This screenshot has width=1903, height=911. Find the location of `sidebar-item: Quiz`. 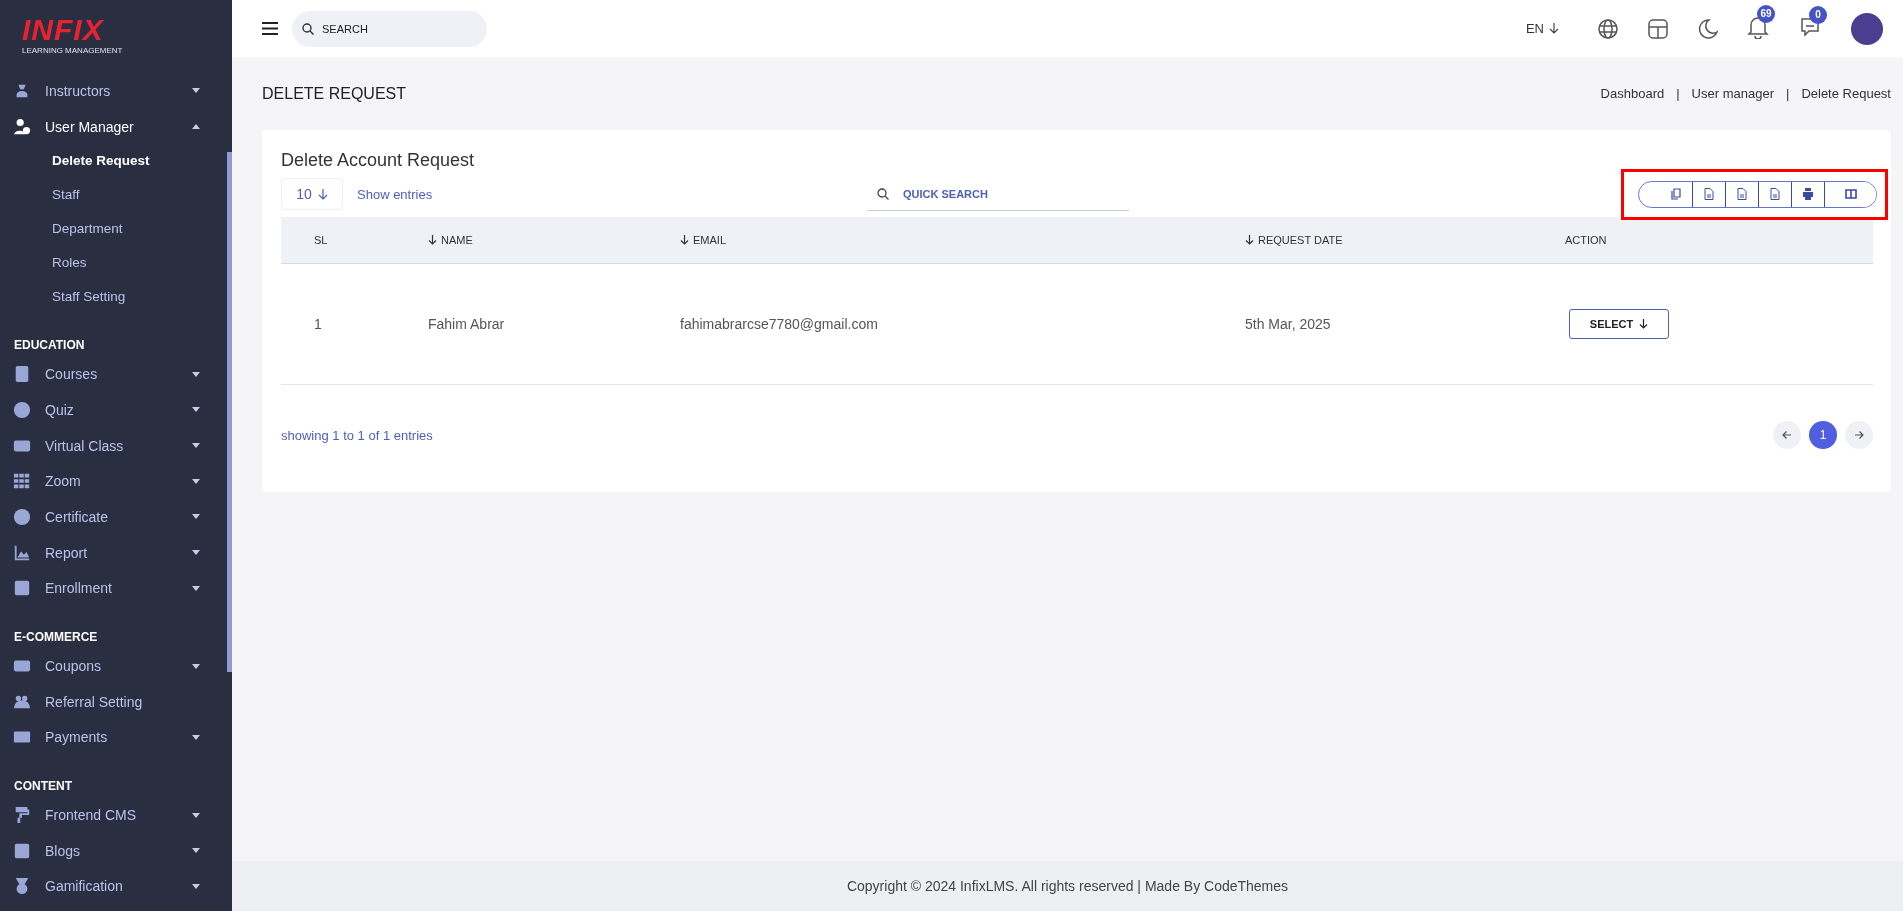

sidebar-item: Quiz is located at coordinates (113, 410).